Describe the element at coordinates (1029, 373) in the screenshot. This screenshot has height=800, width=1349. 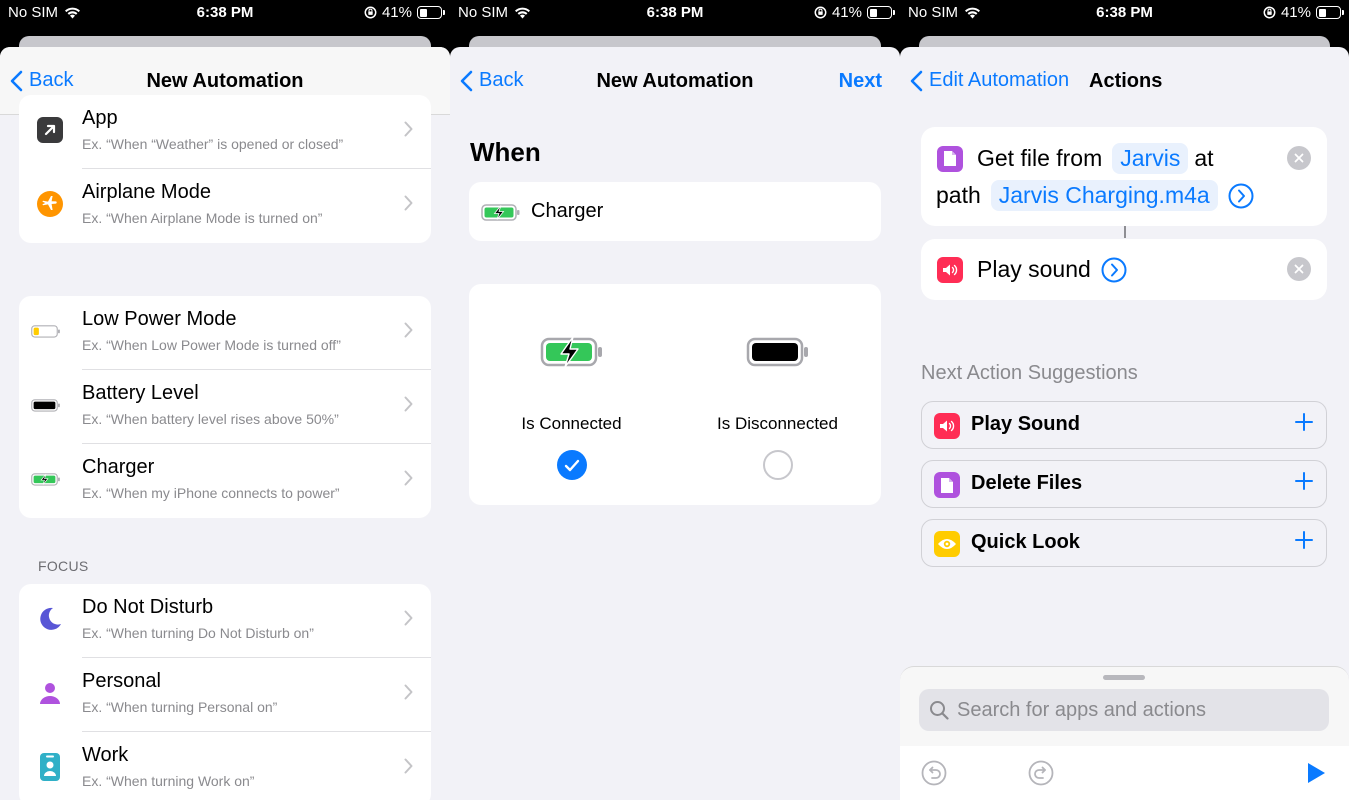
I see `suggestions-heading: Next Action Suggestions` at that location.